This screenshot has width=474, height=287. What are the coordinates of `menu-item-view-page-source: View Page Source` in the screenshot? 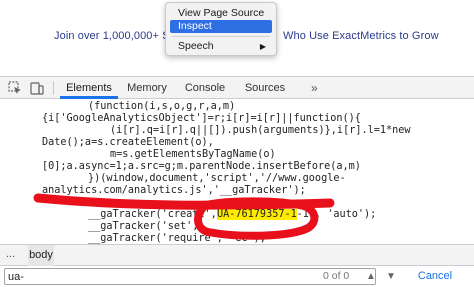 It's located at (221, 13).